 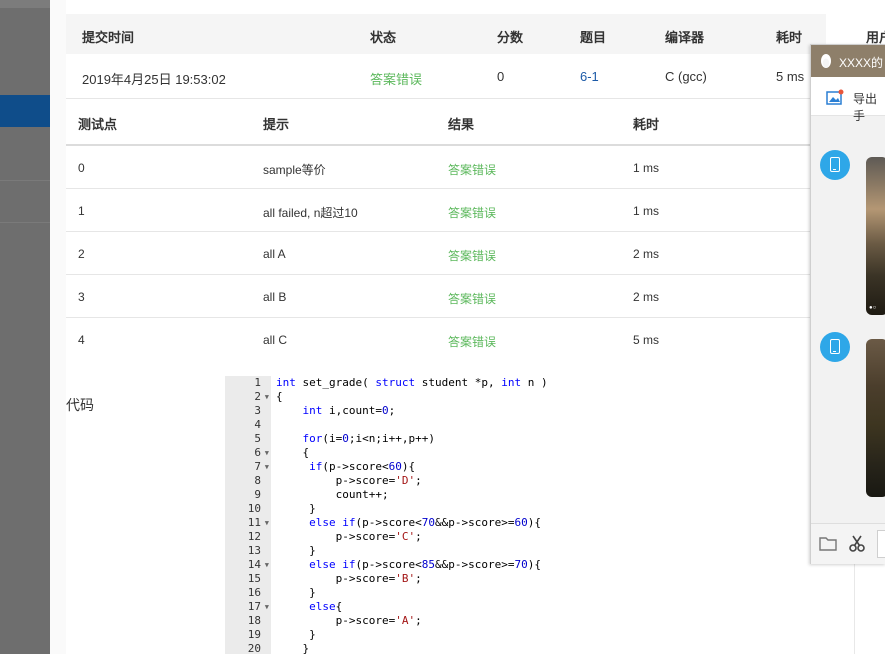 What do you see at coordinates (349, 578) in the screenshot?
I see `code-line: p->score='B';` at bounding box center [349, 578].